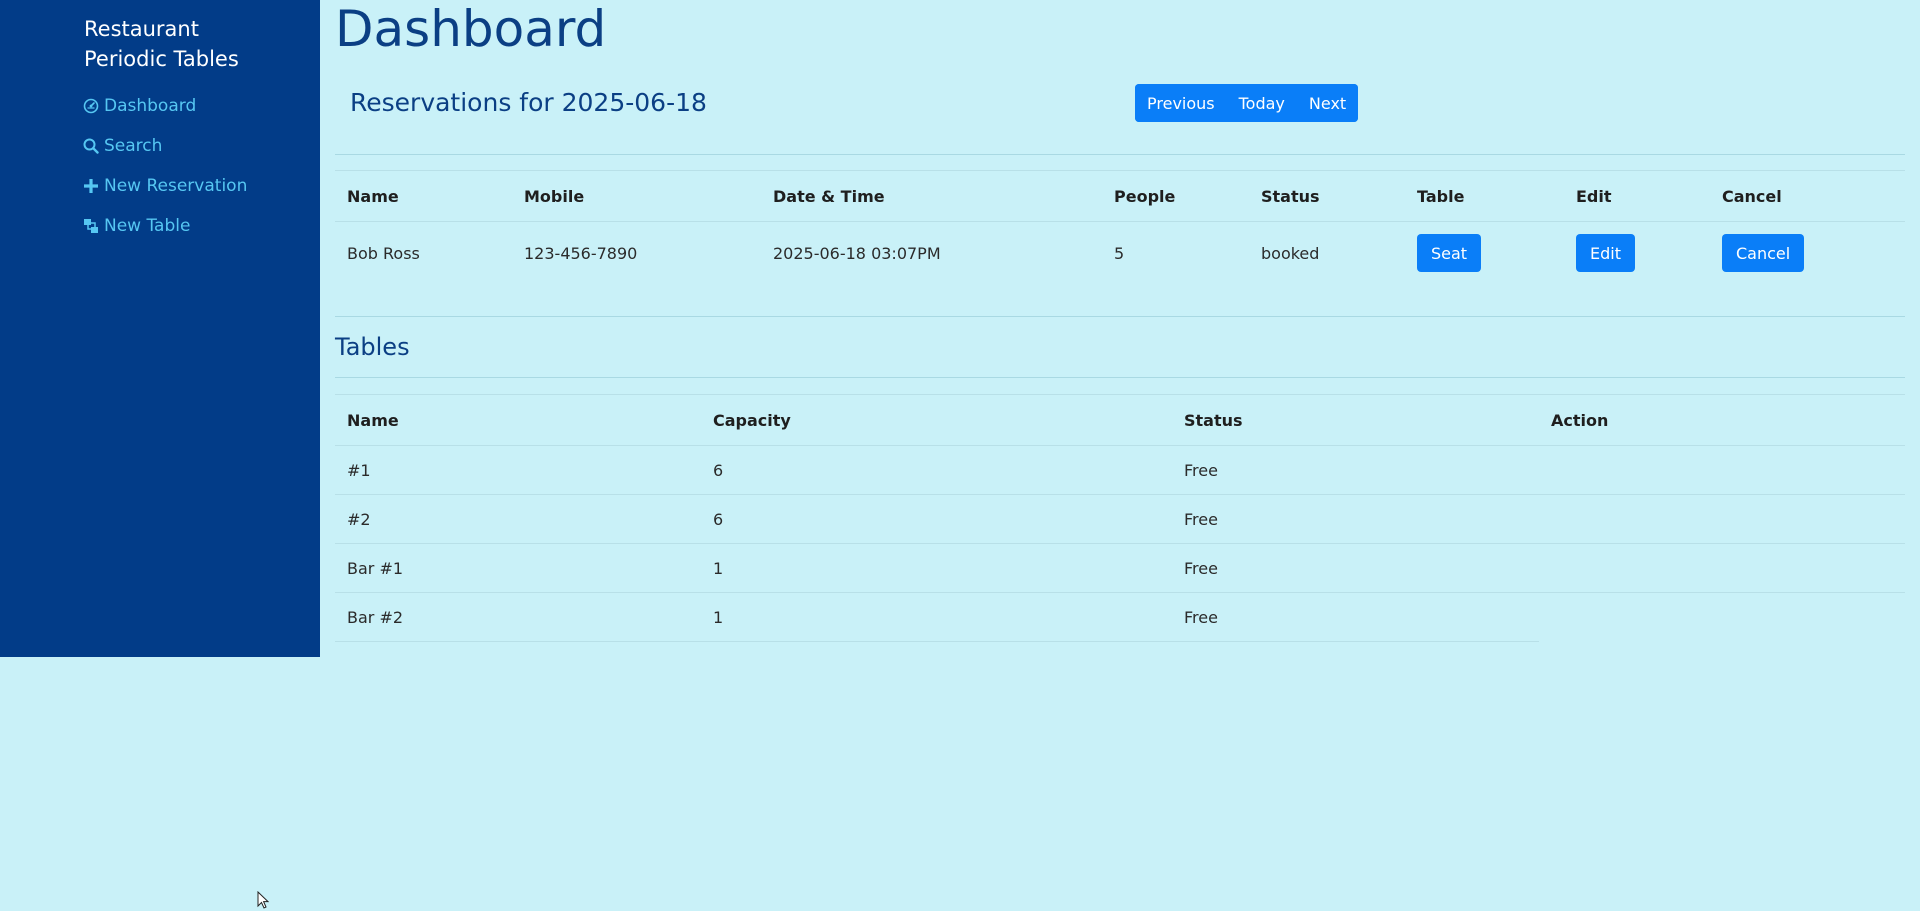  I want to click on page-title: Dashboard, so click(471, 29).